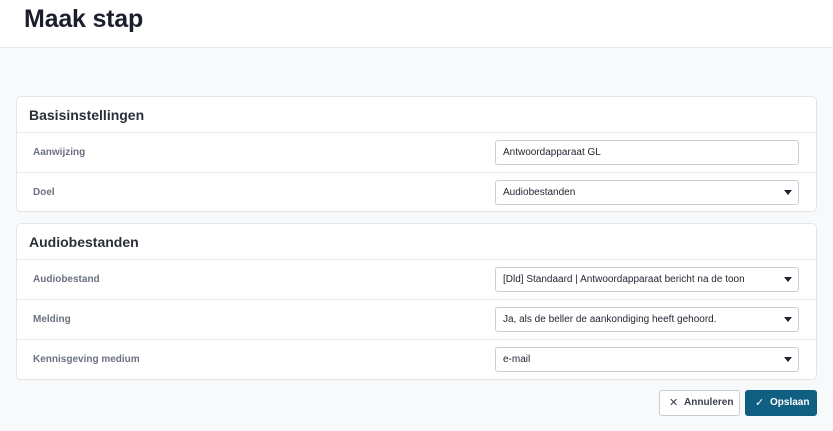 The image size is (833, 431). Describe the element at coordinates (790, 402) in the screenshot. I see `save-button-label: Opslaan` at that location.